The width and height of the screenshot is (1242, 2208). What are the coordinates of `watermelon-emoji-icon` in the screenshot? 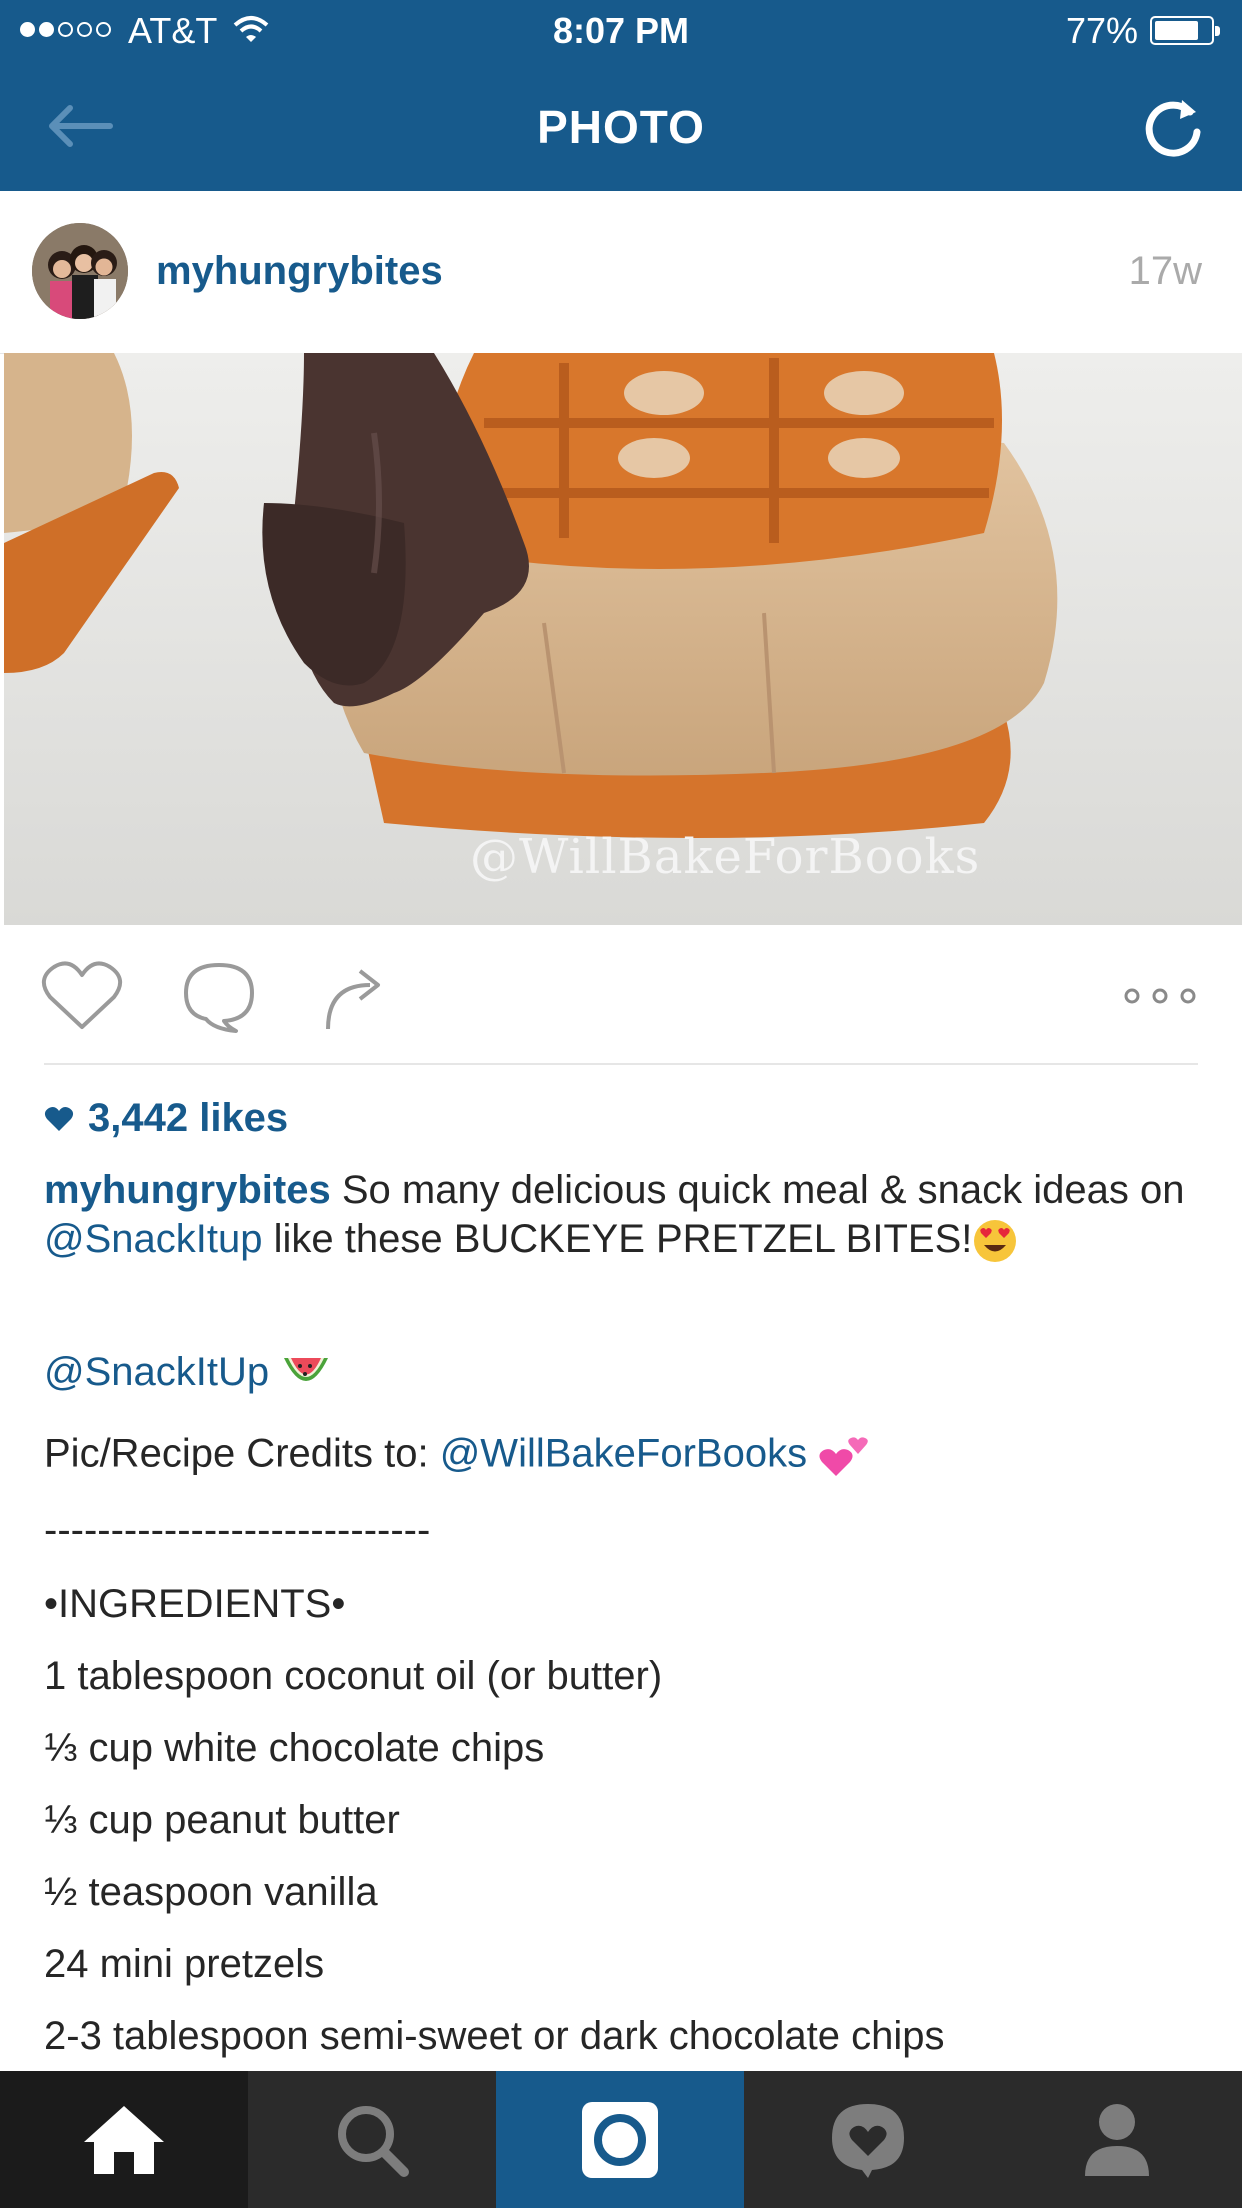 It's located at (306, 1370).